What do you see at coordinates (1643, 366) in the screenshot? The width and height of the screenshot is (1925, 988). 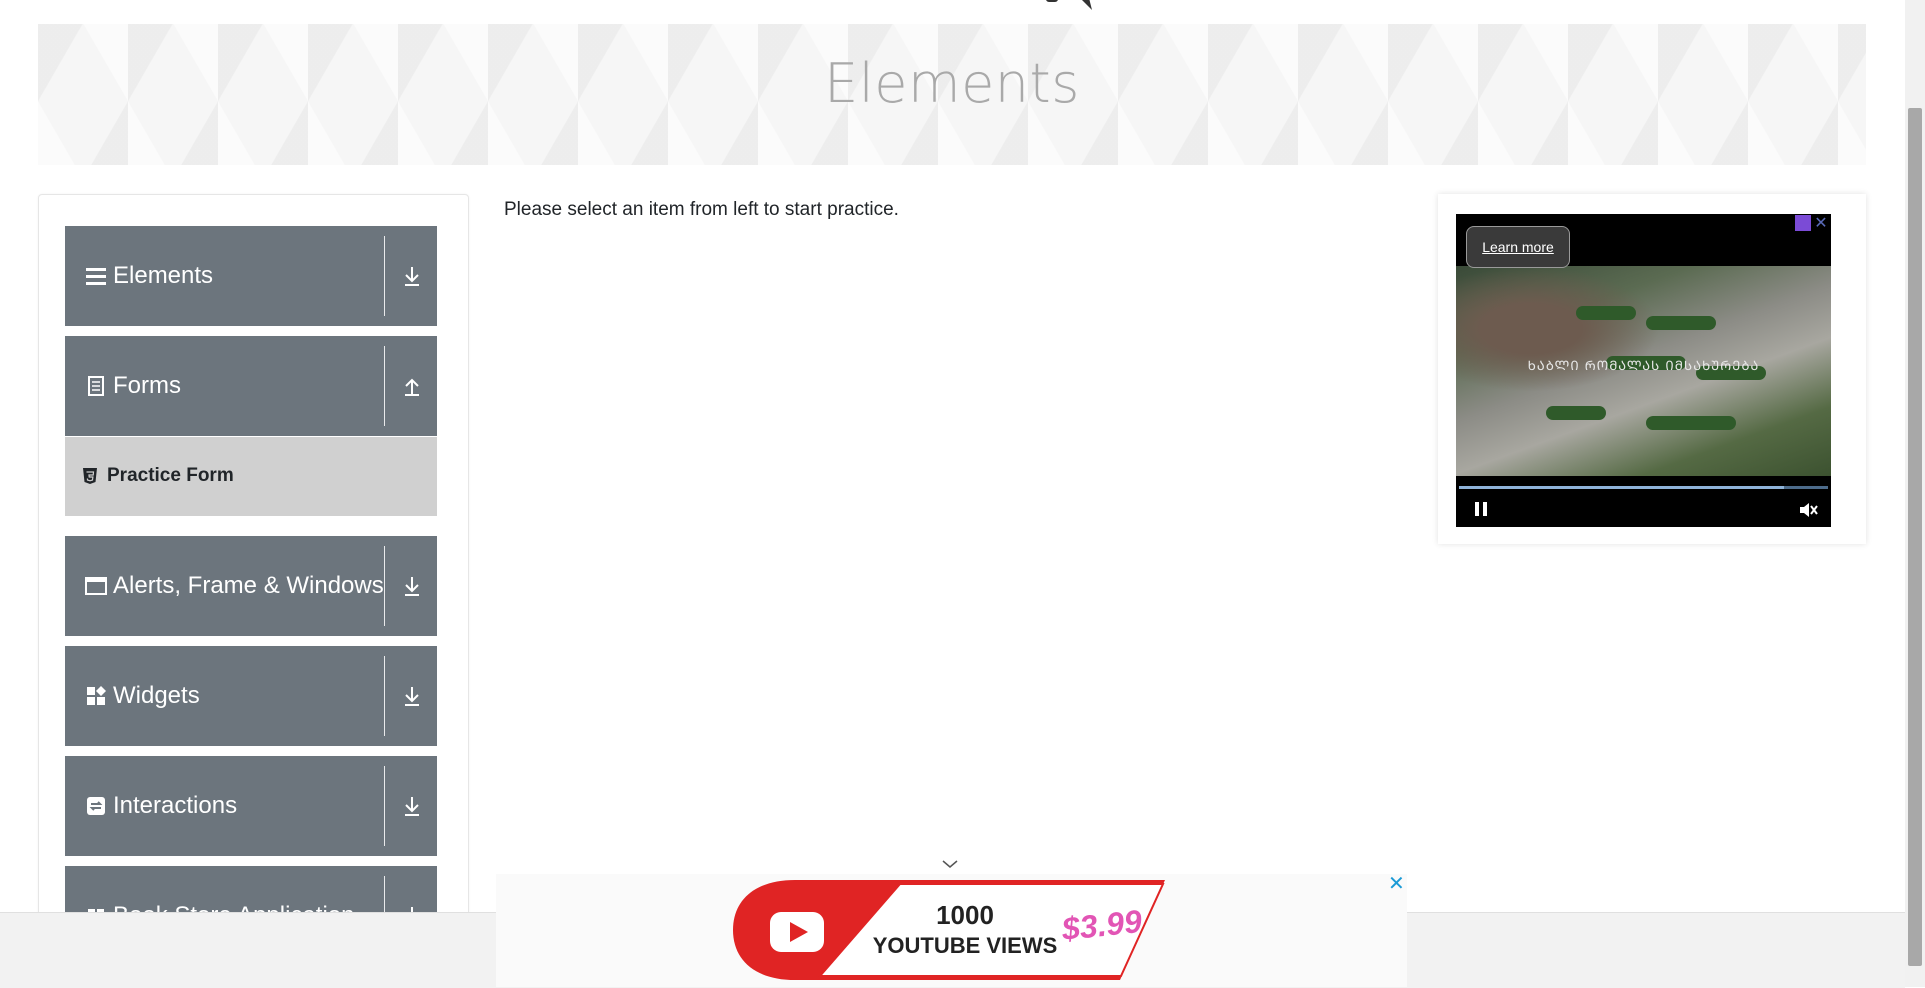 I see `video-caption: ᲮᲐᲑᲚᲘ ᲠᲝᲛᲐᲚᲐᲡ ᲘᲛᲡᲐᲮᲣᲠᲔᲑᲐ` at bounding box center [1643, 366].